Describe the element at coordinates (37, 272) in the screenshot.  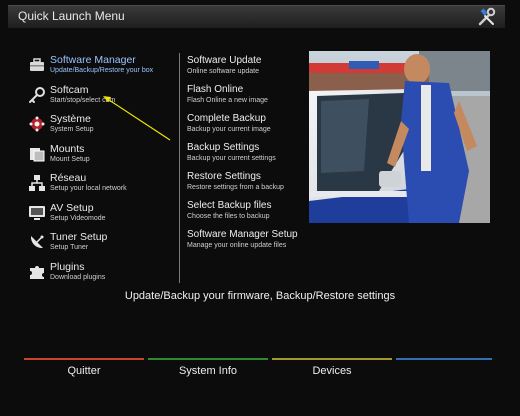
I see `puzzle-icon` at that location.